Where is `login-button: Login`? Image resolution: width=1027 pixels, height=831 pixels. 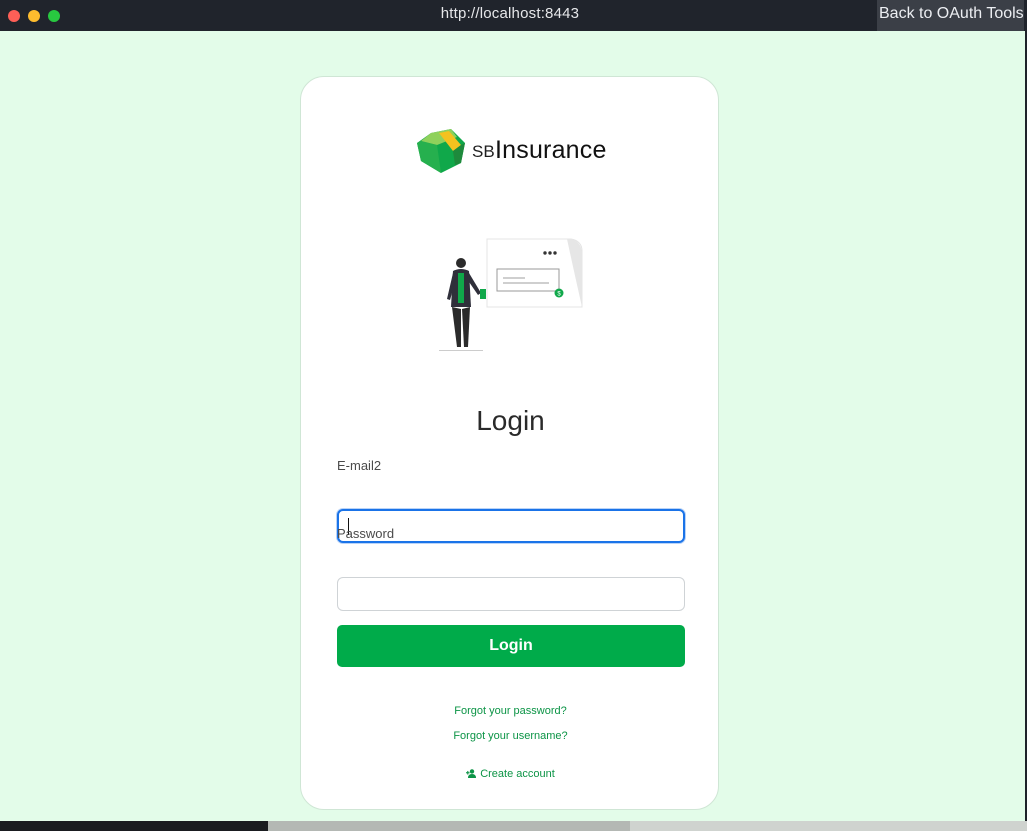 login-button: Login is located at coordinates (511, 646).